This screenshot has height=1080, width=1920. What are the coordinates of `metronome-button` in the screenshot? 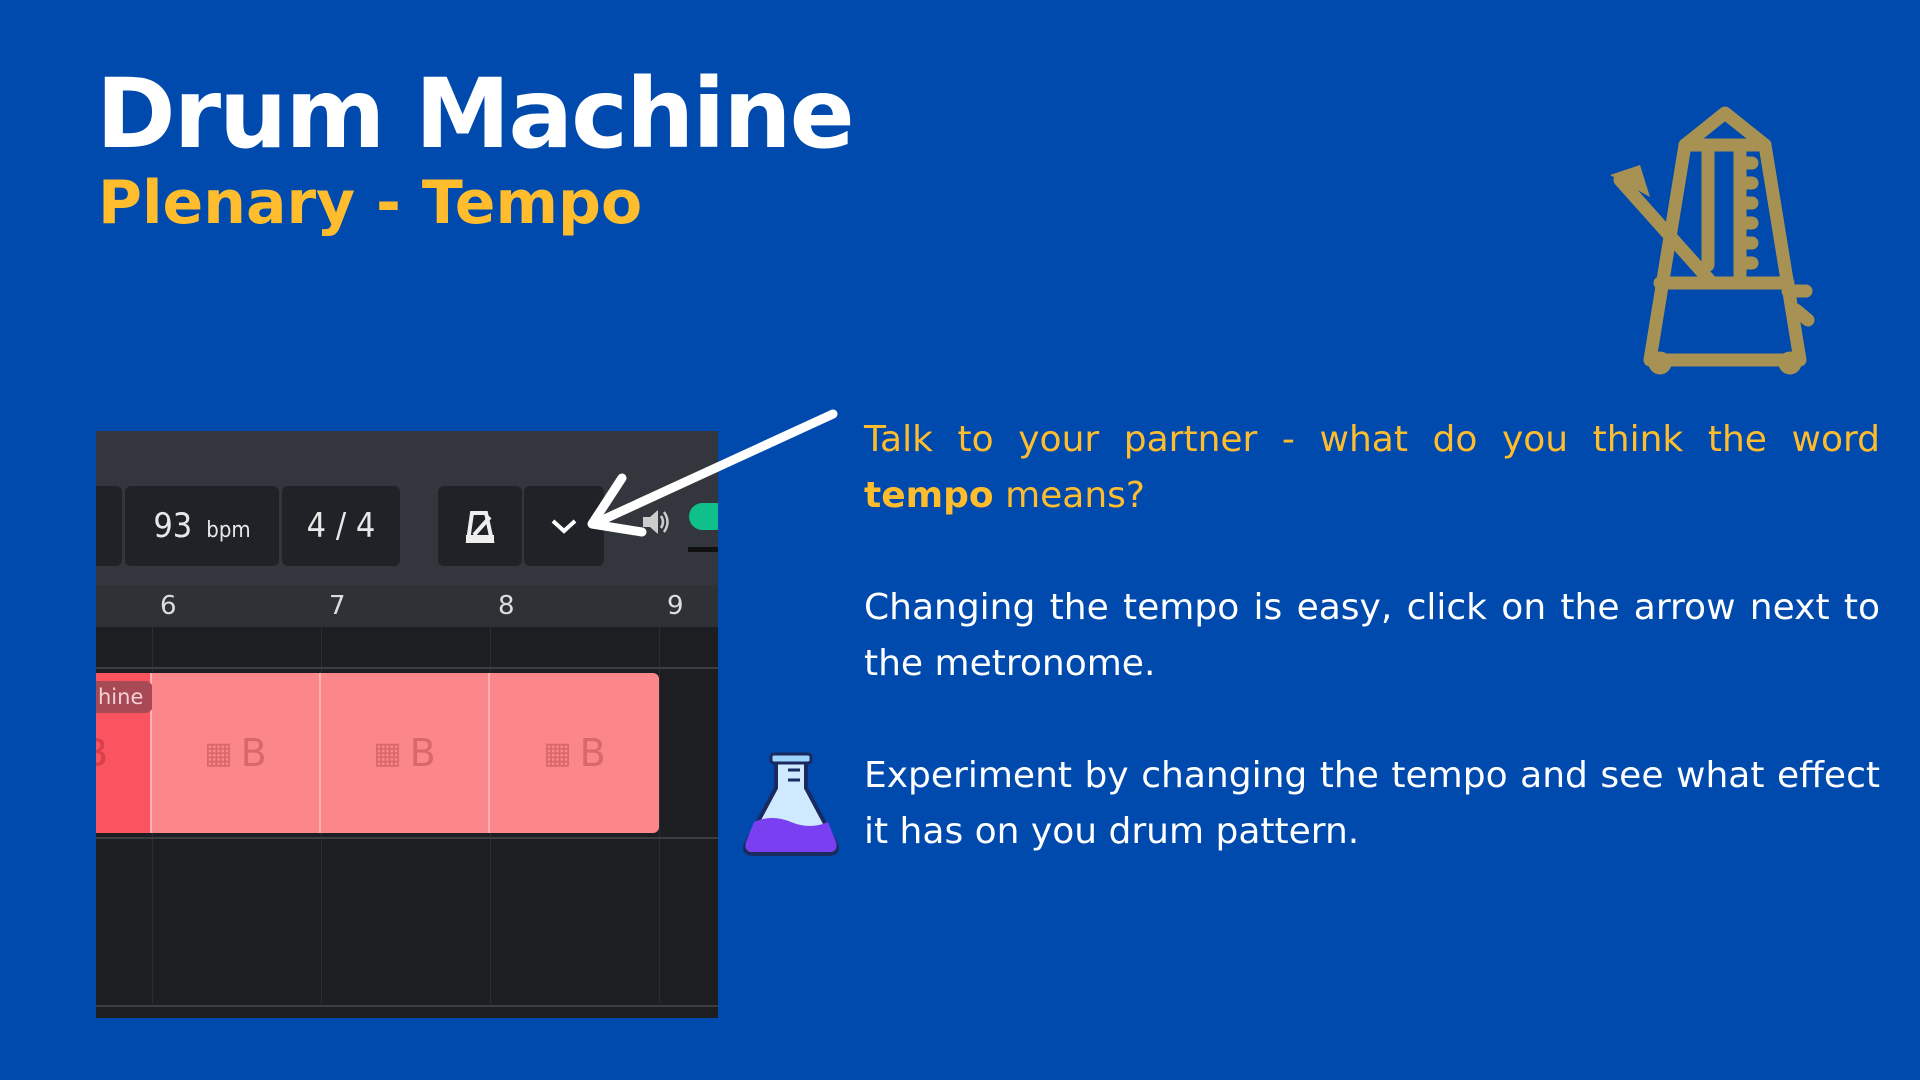 It's located at (480, 526).